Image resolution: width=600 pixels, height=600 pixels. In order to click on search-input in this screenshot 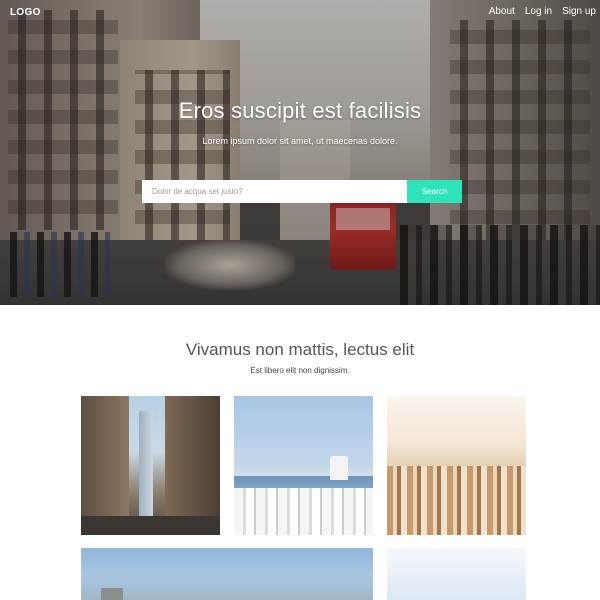, I will do `click(274, 191)`.